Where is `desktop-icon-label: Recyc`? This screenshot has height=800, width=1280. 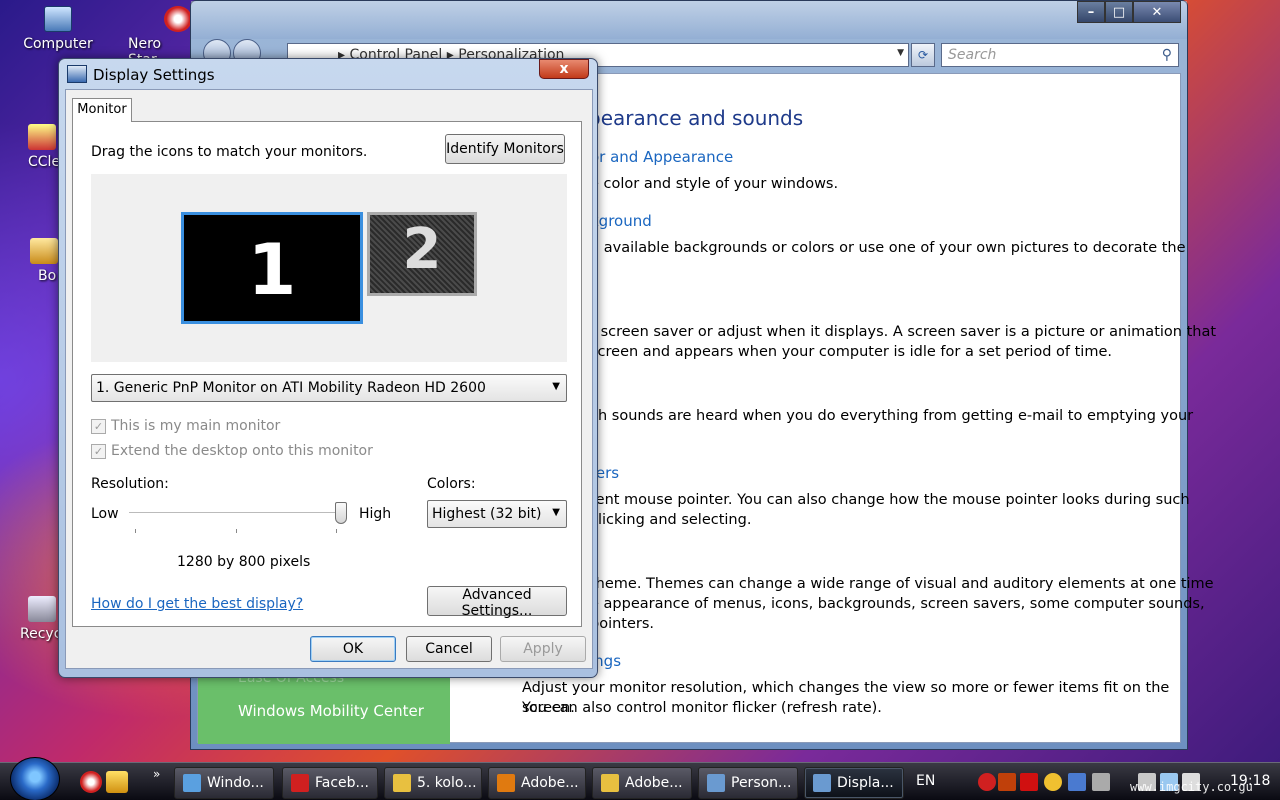 desktop-icon-label: Recyc is located at coordinates (41, 634).